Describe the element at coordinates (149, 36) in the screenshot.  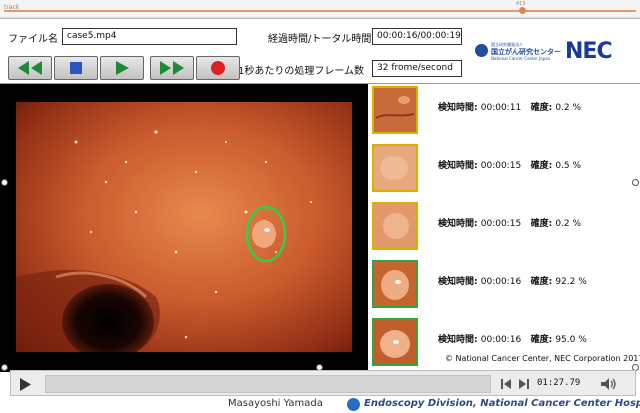
I see `filename-field: case5.mp4` at that location.